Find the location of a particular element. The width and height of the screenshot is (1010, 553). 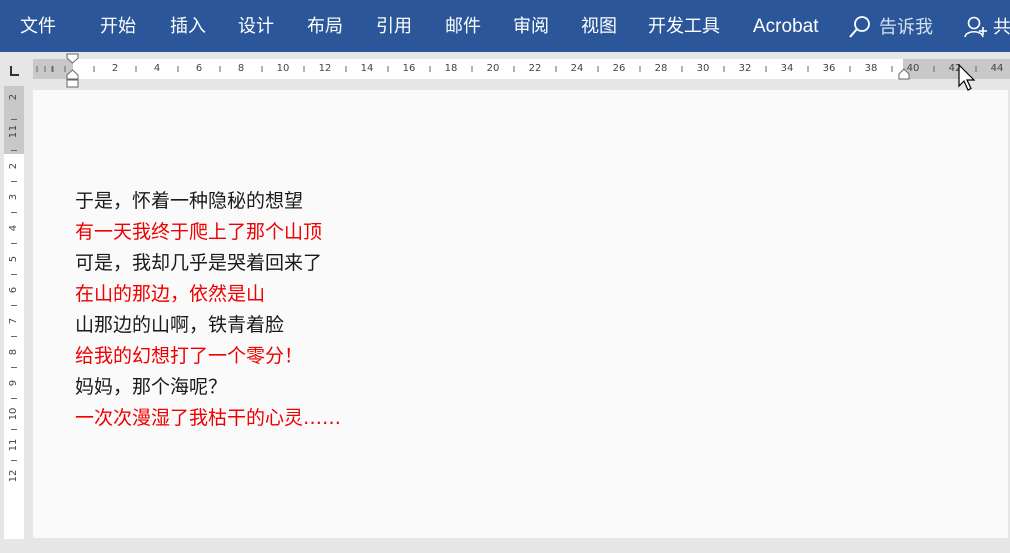

ruler-number: 36 is located at coordinates (829, 68).